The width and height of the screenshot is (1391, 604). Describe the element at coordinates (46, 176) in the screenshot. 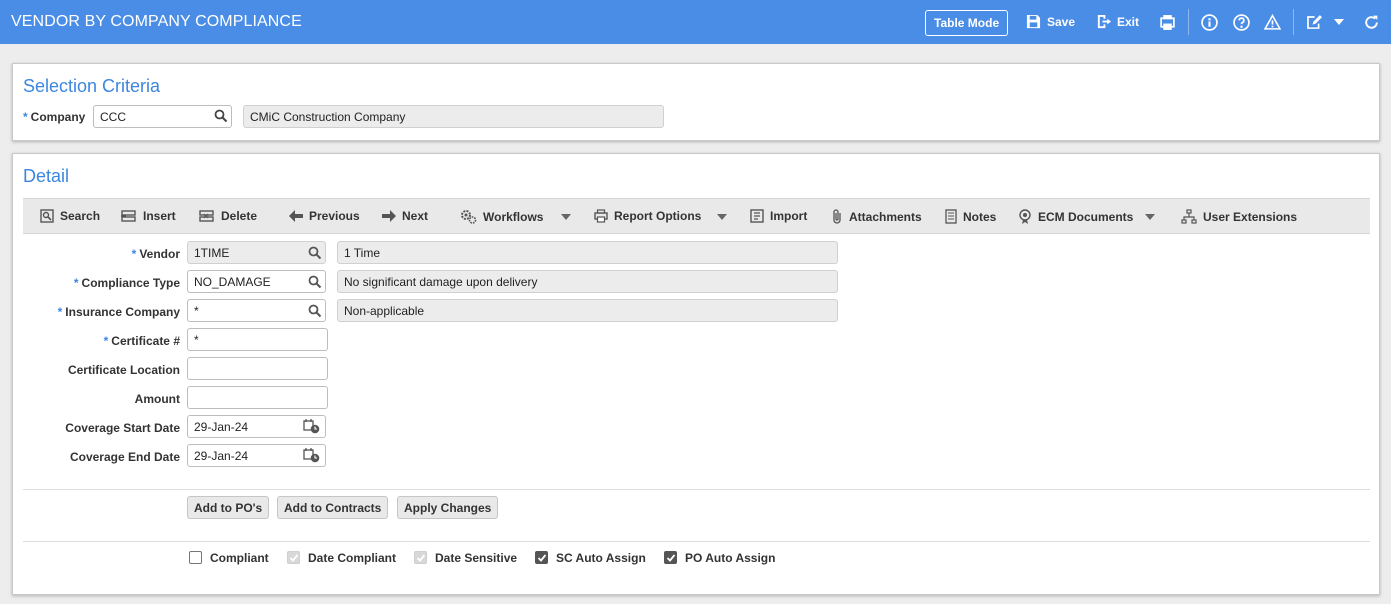

I see `detail-title: Detail` at that location.